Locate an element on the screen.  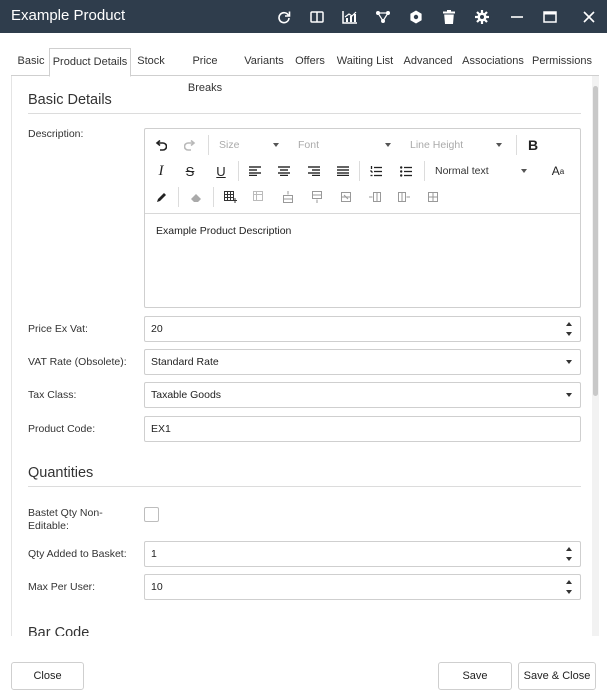
tab-associations: Associations is located at coordinates (493, 62).